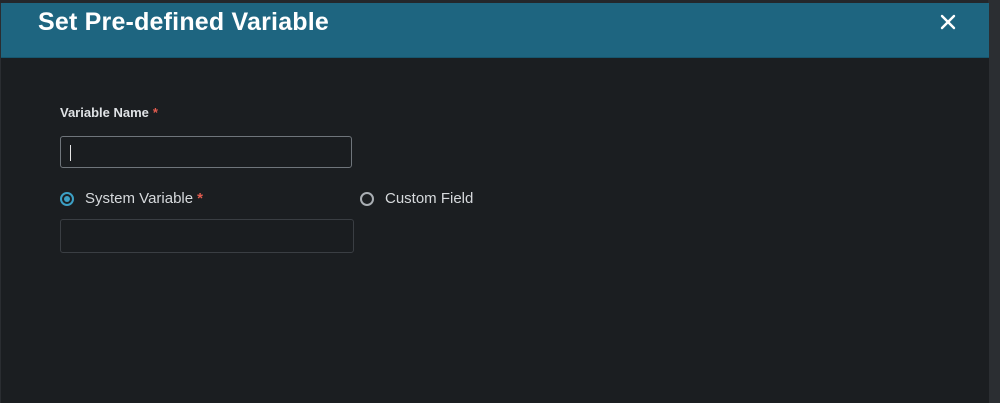 The width and height of the screenshot is (1000, 403). I want to click on radio-unchecked-icon, so click(367, 198).